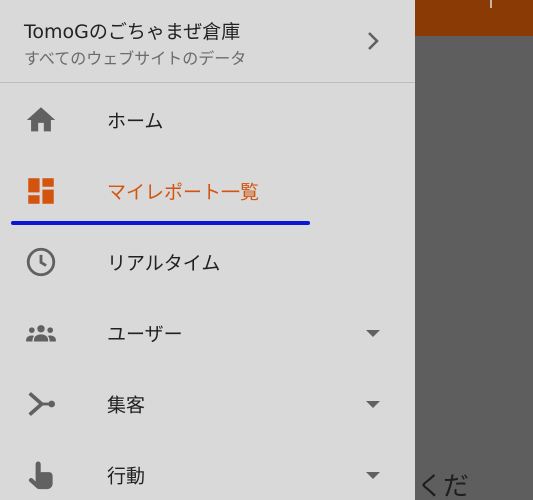 The width and height of the screenshot is (533, 500). I want to click on account-subtitle: すべてのウェブサイトのデータ, so click(135, 58).